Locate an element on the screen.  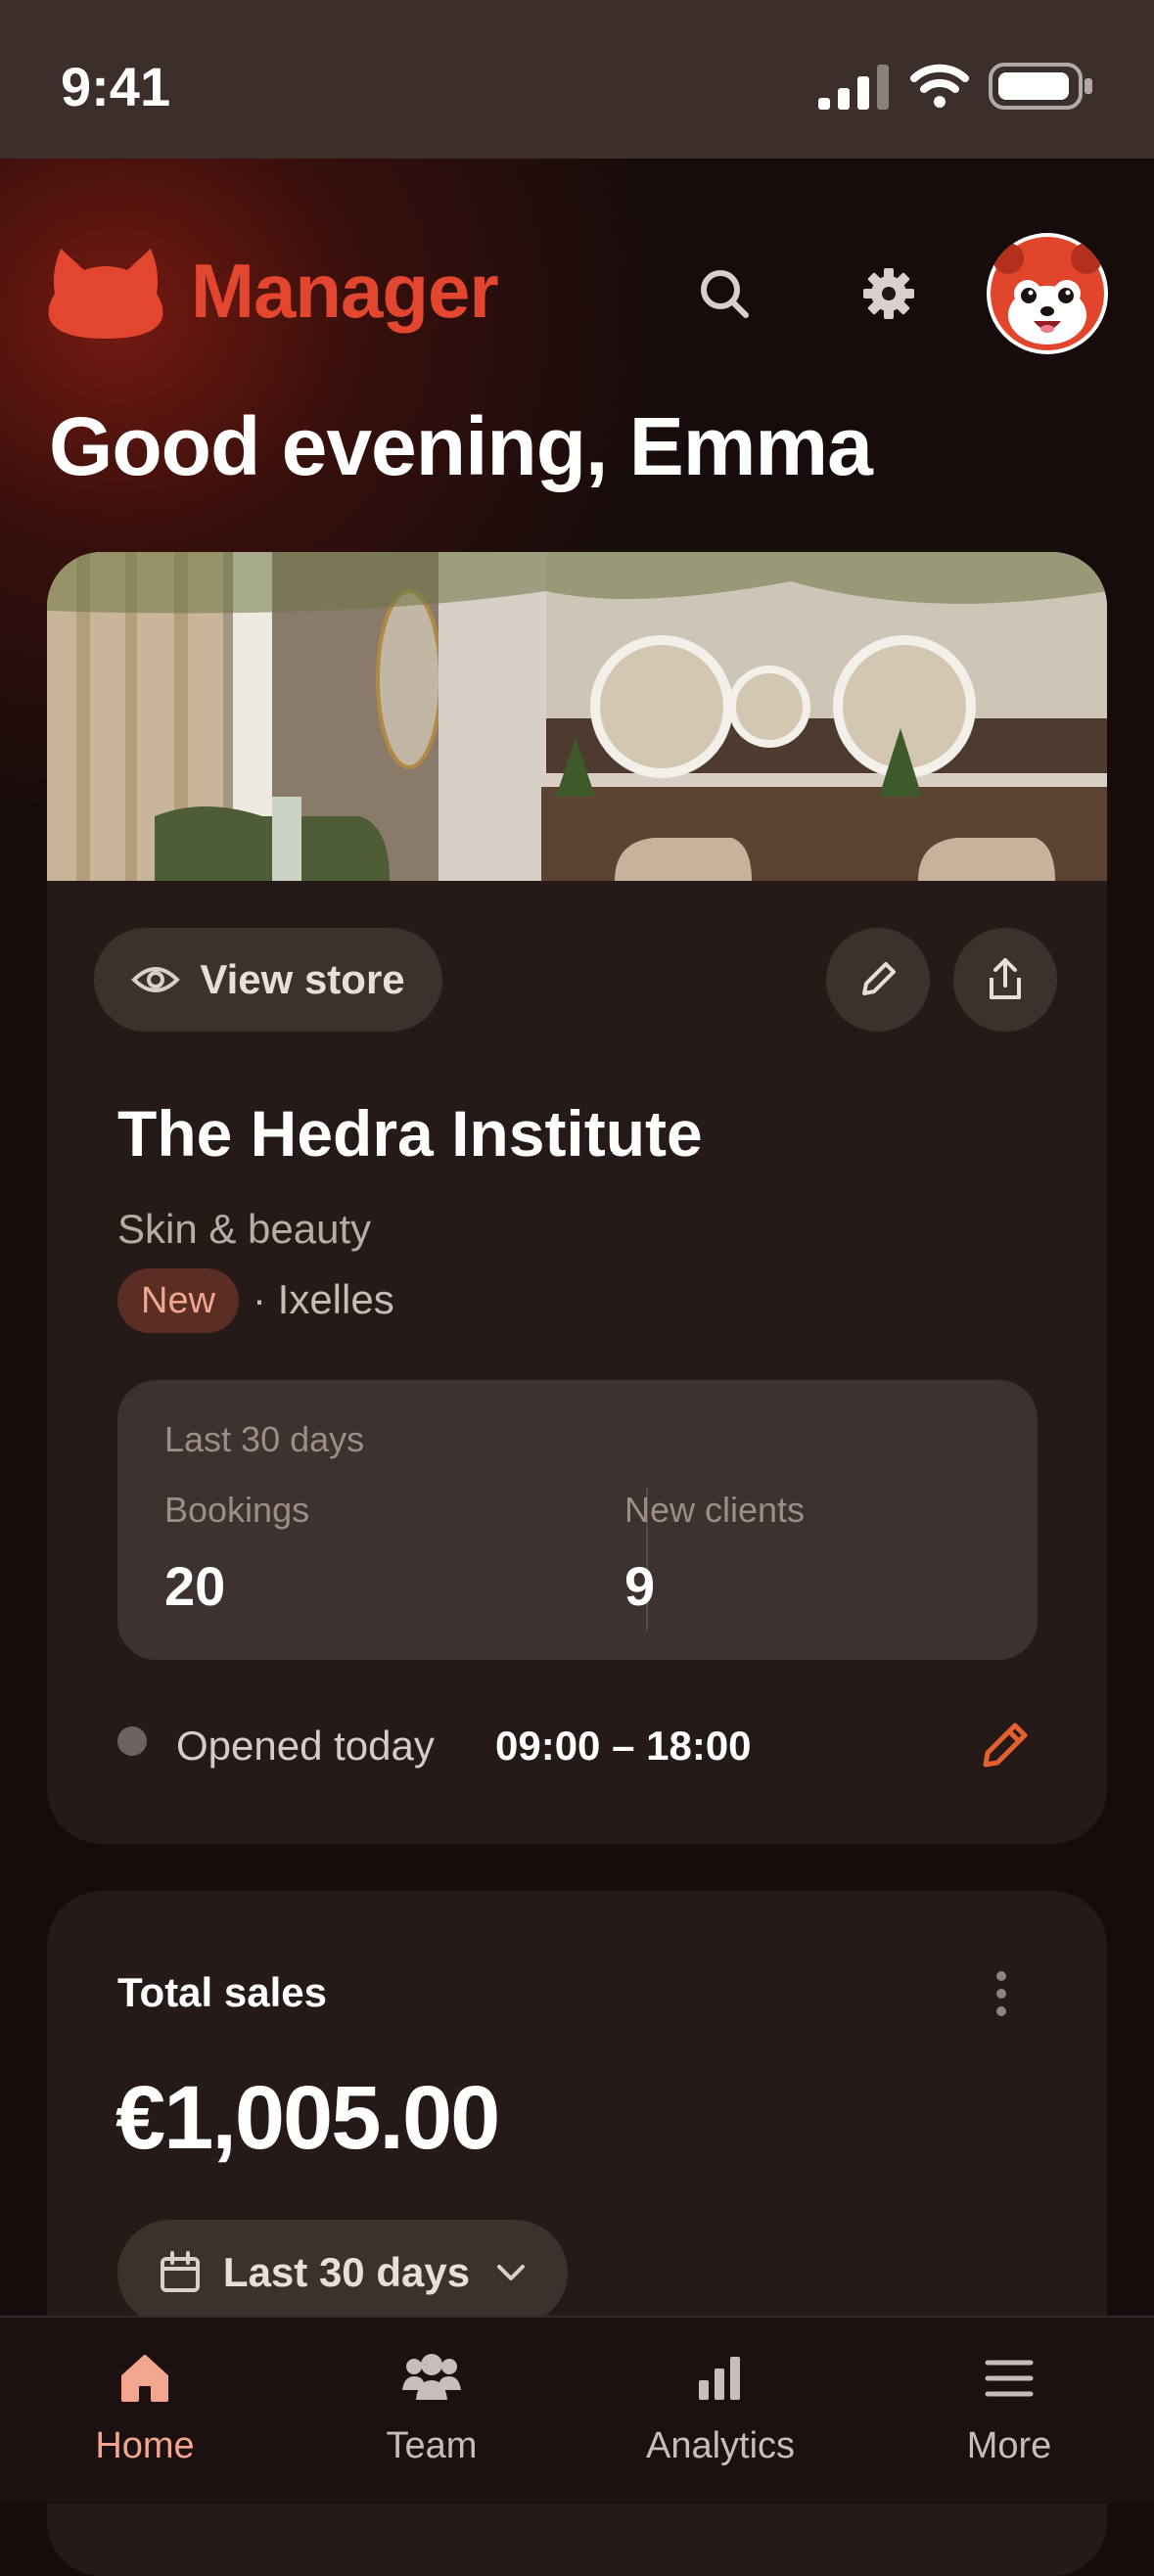
hours-range: 09:00 – 18:00 is located at coordinates (623, 1746).